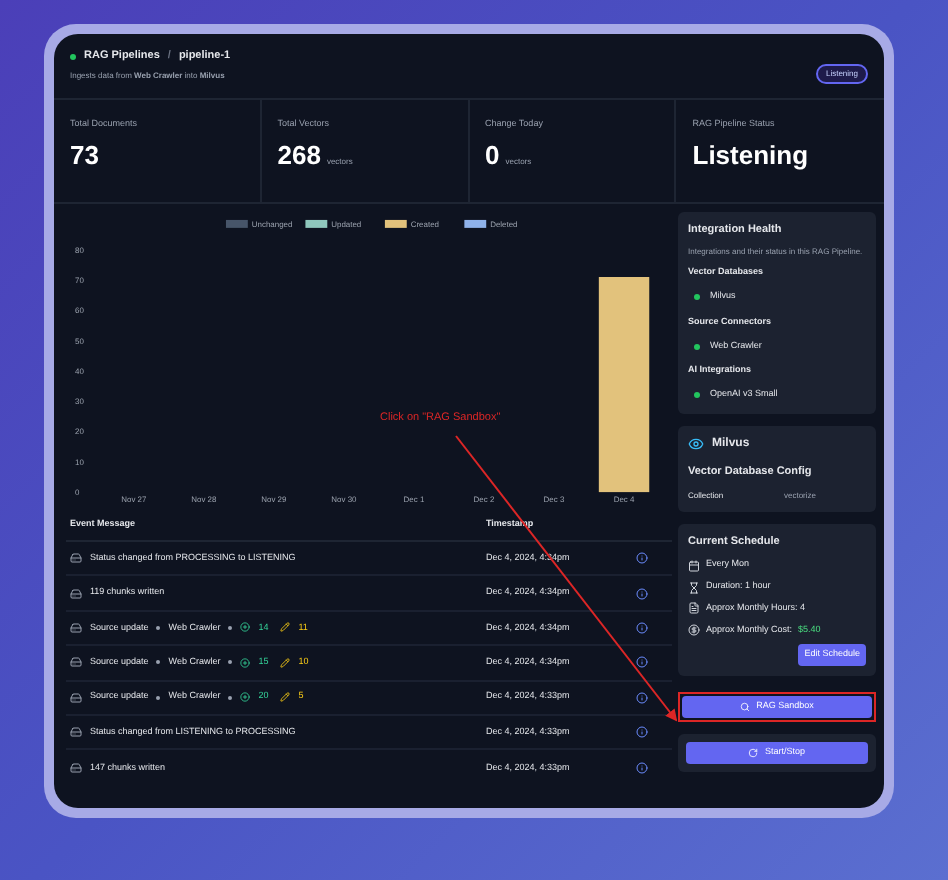 The height and width of the screenshot is (880, 948). What do you see at coordinates (694, 608) in the screenshot?
I see `document-icon` at bounding box center [694, 608].